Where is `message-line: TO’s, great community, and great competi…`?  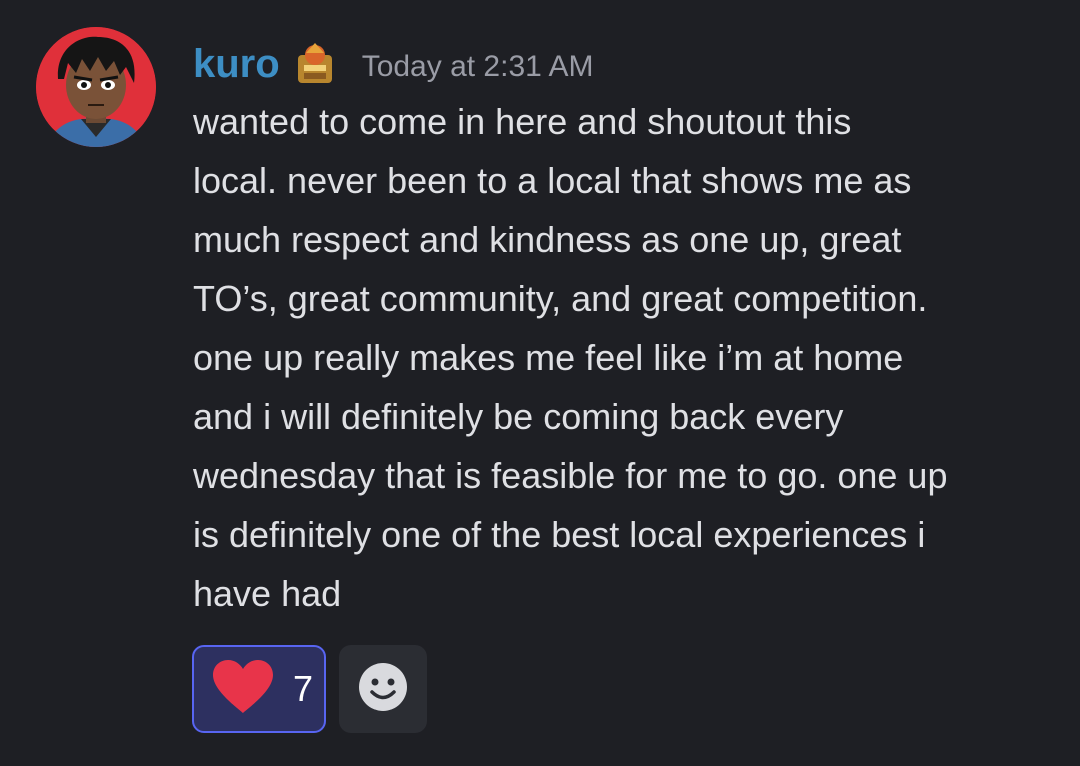
message-line: TO’s, great community, and great competi… is located at coordinates (560, 298).